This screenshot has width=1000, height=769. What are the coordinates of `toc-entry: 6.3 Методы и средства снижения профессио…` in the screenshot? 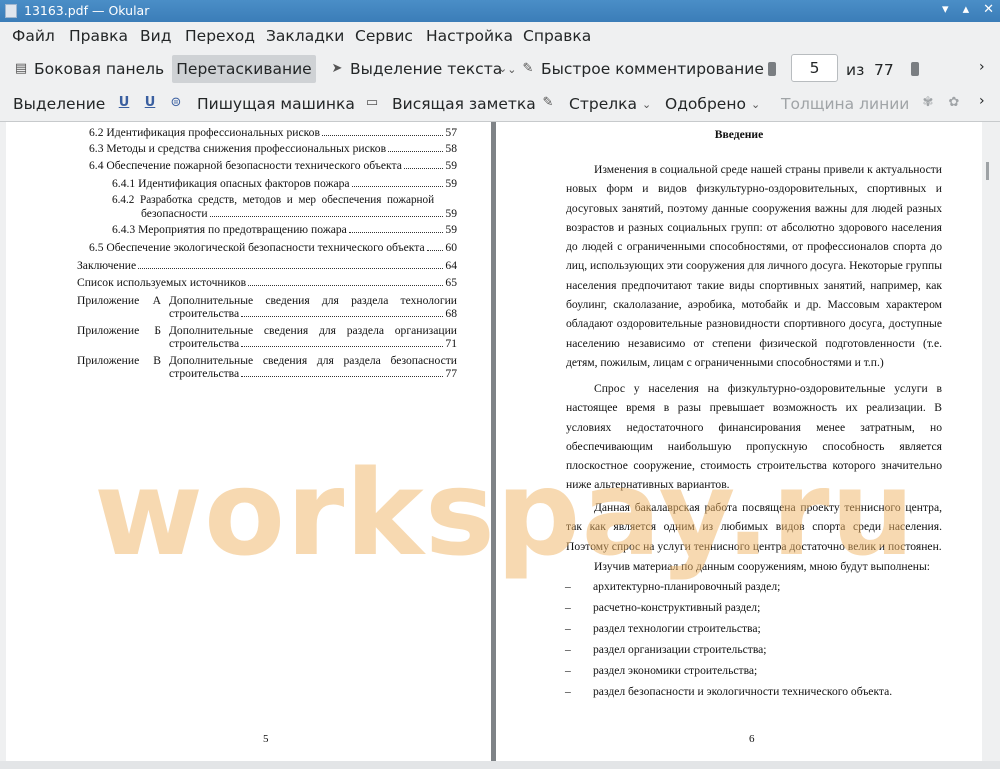 It's located at (273, 148).